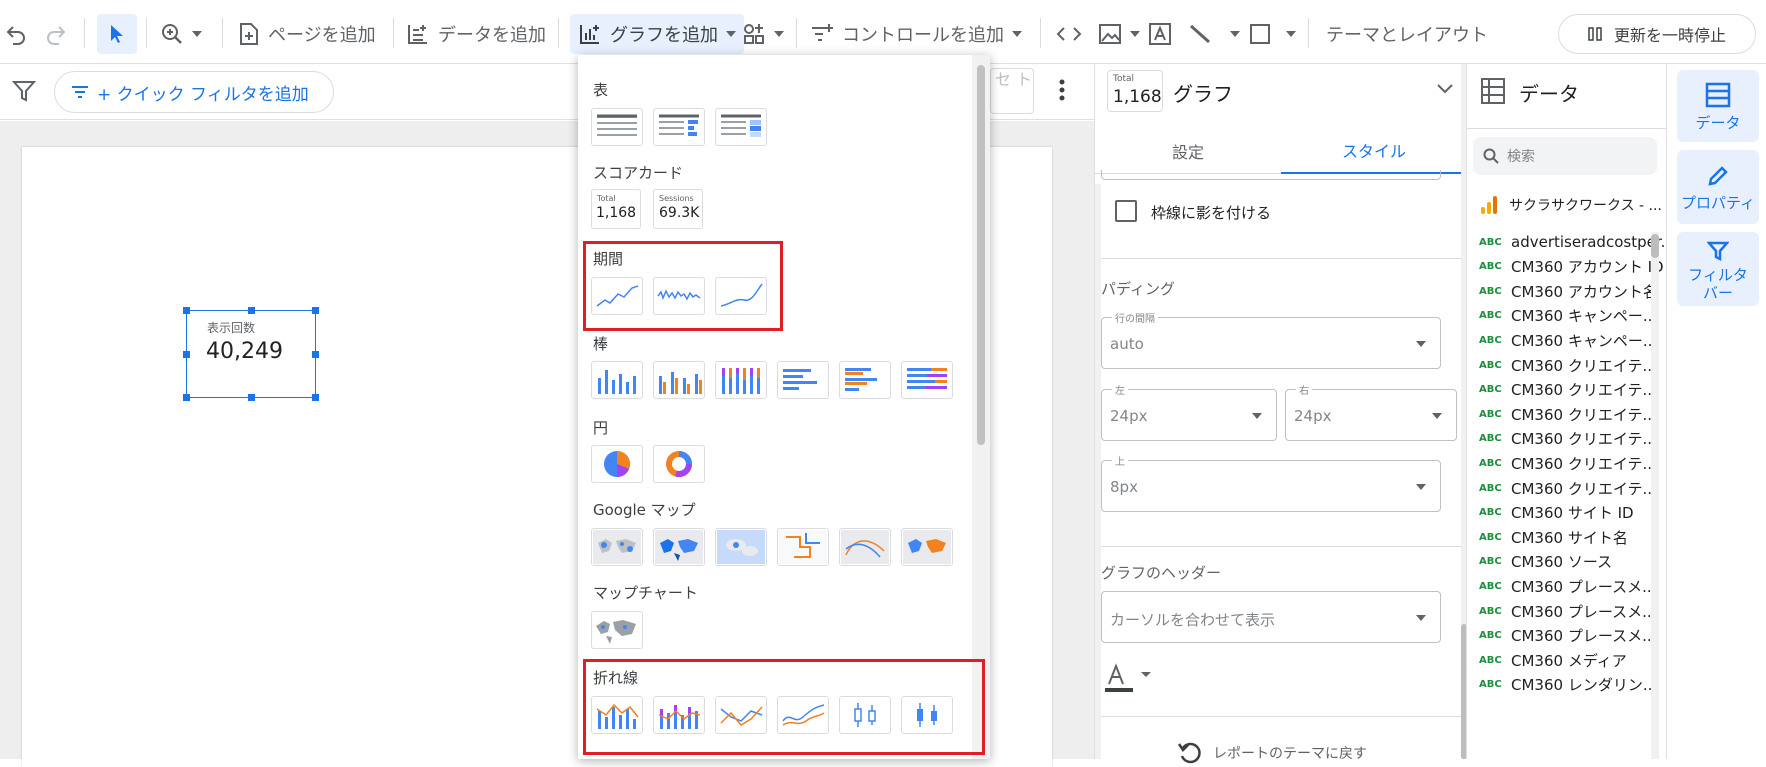 The height and width of the screenshot is (767, 1766). What do you see at coordinates (1407, 34) in the screenshot?
I see `theme-layout-button: テーマとレイアウト` at bounding box center [1407, 34].